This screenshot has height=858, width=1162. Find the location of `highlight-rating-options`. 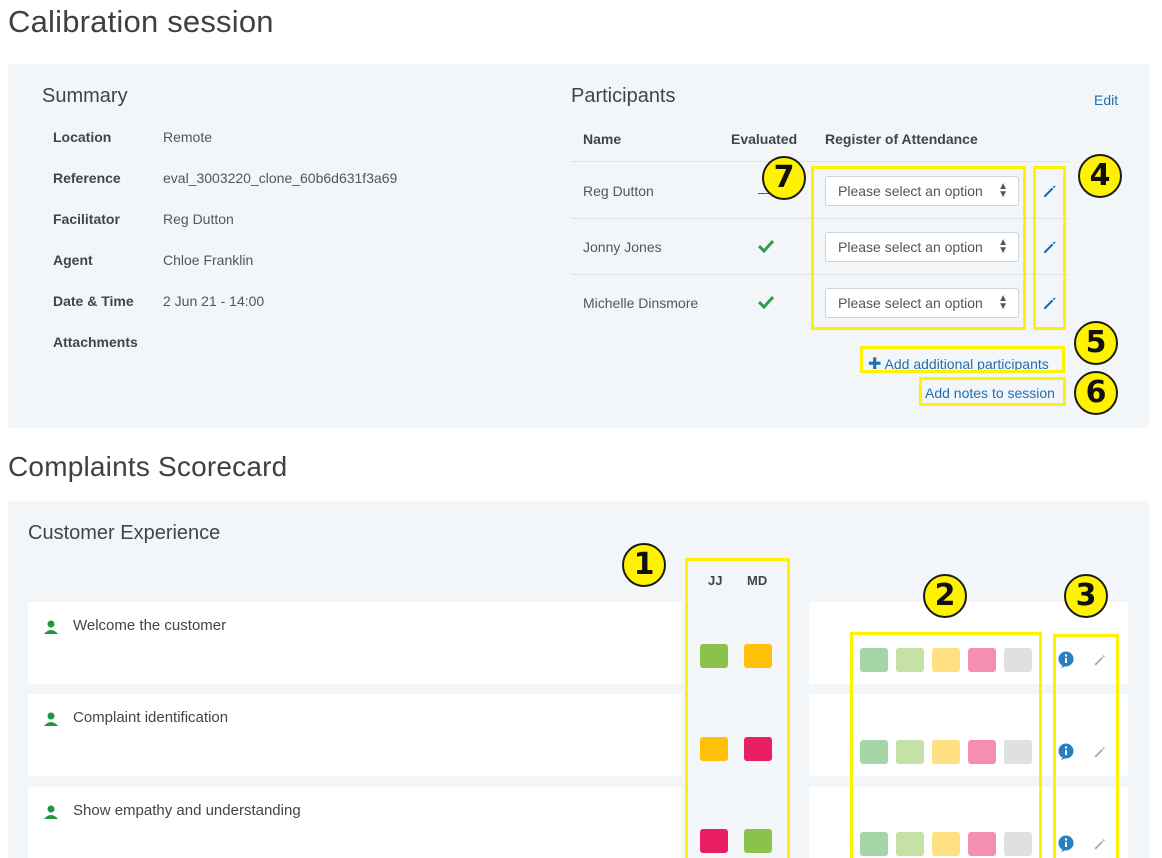

highlight-rating-options is located at coordinates (946, 745).